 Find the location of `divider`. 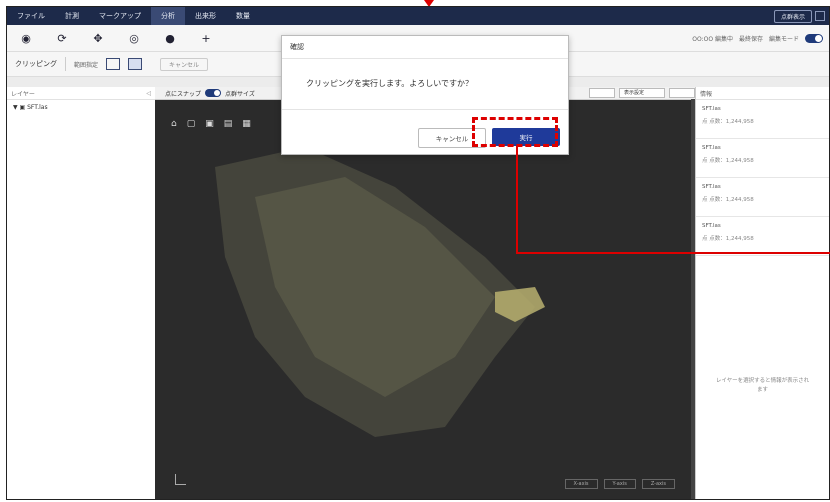

divider is located at coordinates (65, 64).